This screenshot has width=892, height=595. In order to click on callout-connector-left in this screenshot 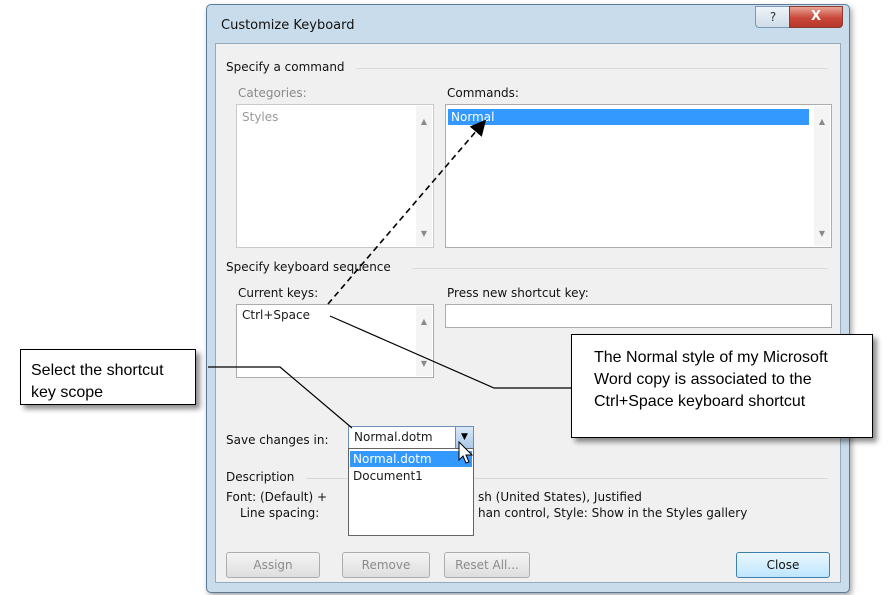, I will do `click(280, 397)`.